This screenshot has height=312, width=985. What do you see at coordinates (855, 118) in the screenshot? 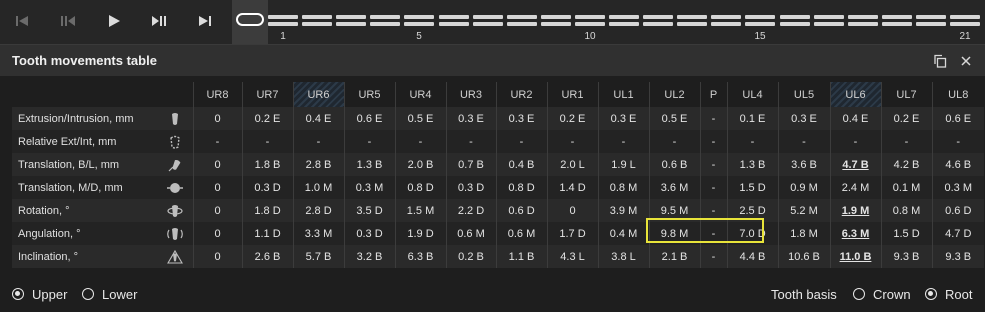
I see `cell-ul6: 0.4 E` at bounding box center [855, 118].